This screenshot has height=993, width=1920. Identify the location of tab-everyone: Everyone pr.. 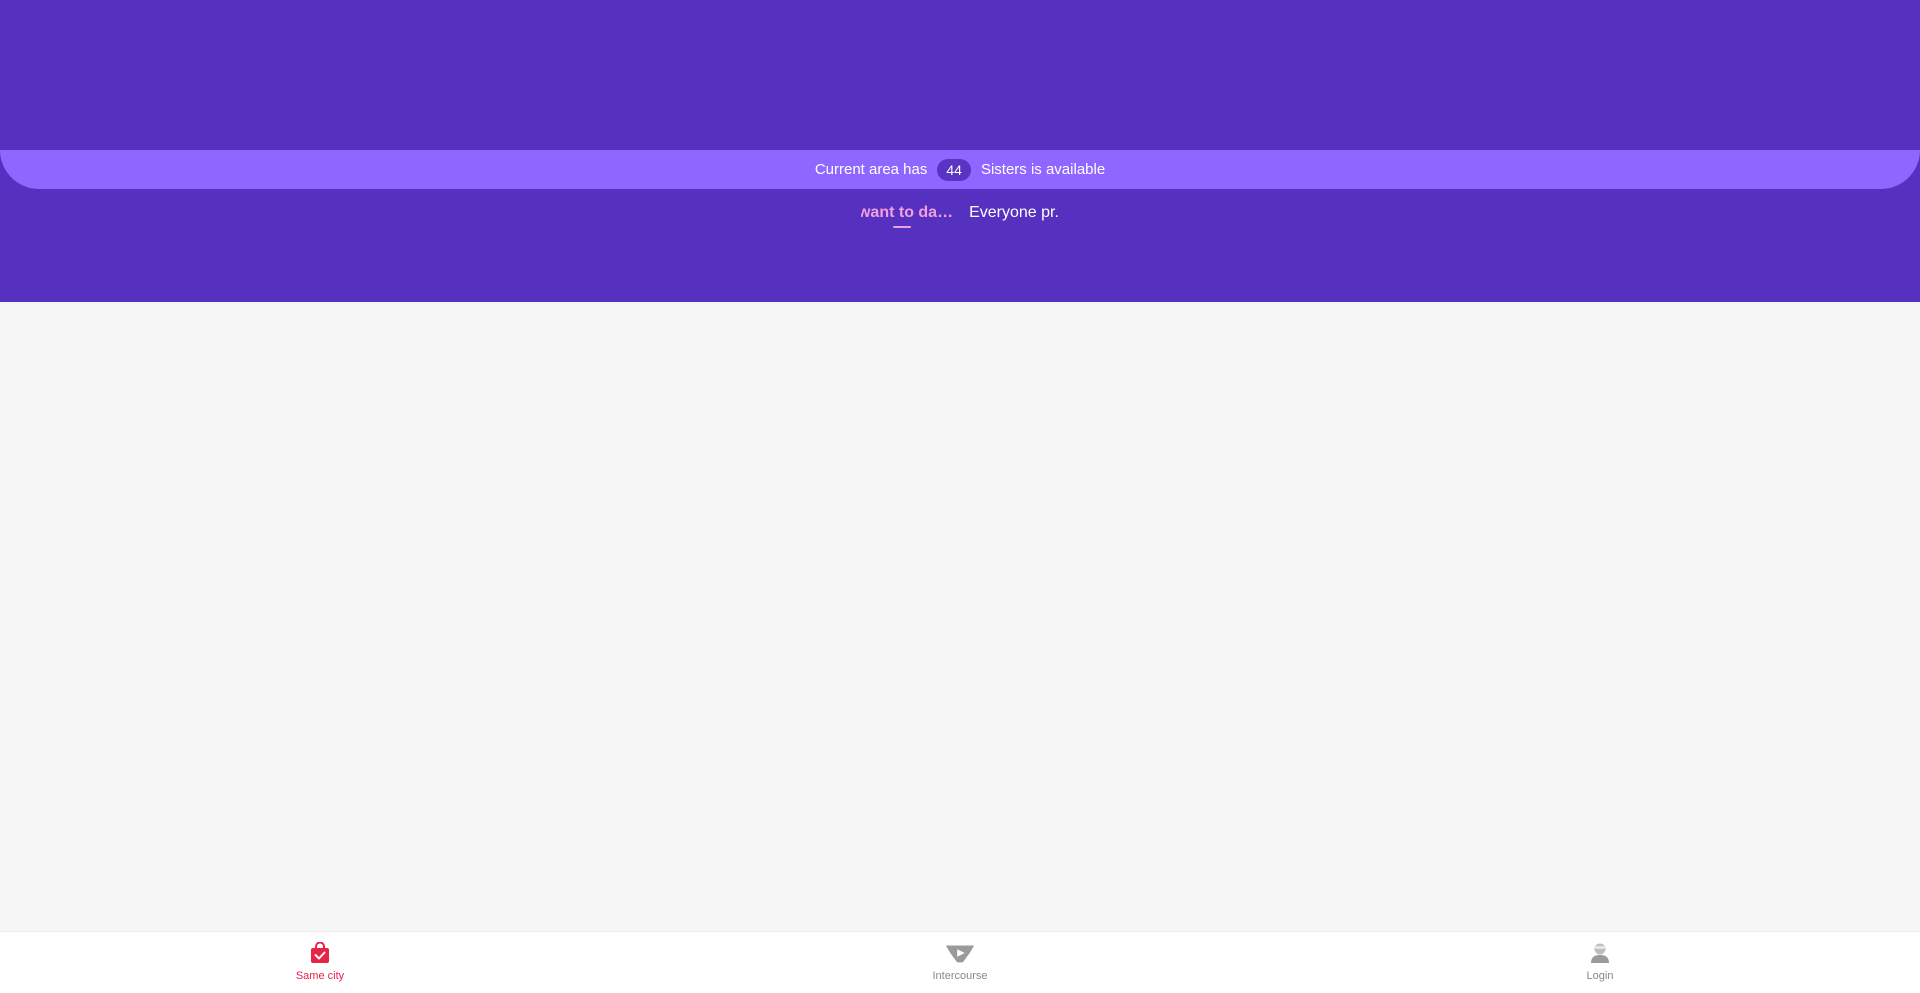
(1014, 216).